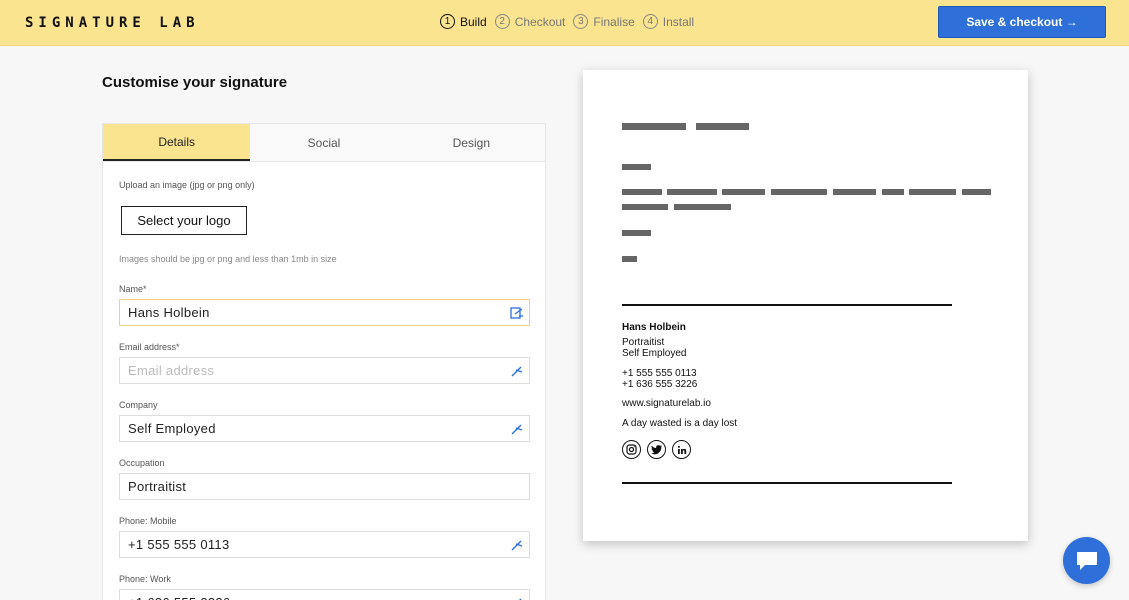  Describe the element at coordinates (517, 313) in the screenshot. I see `contact-card-icon` at that location.